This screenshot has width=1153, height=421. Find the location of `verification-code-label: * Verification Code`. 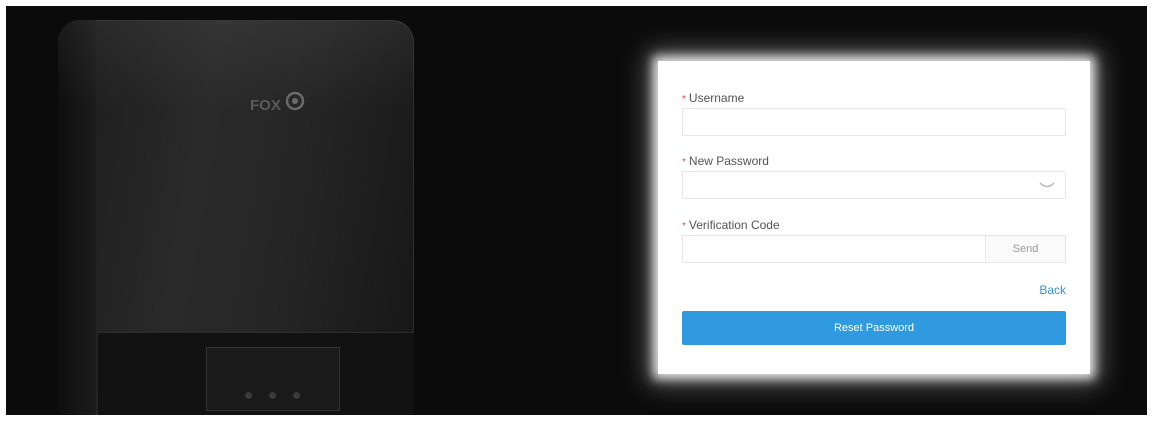

verification-code-label: * Verification Code is located at coordinates (731, 225).